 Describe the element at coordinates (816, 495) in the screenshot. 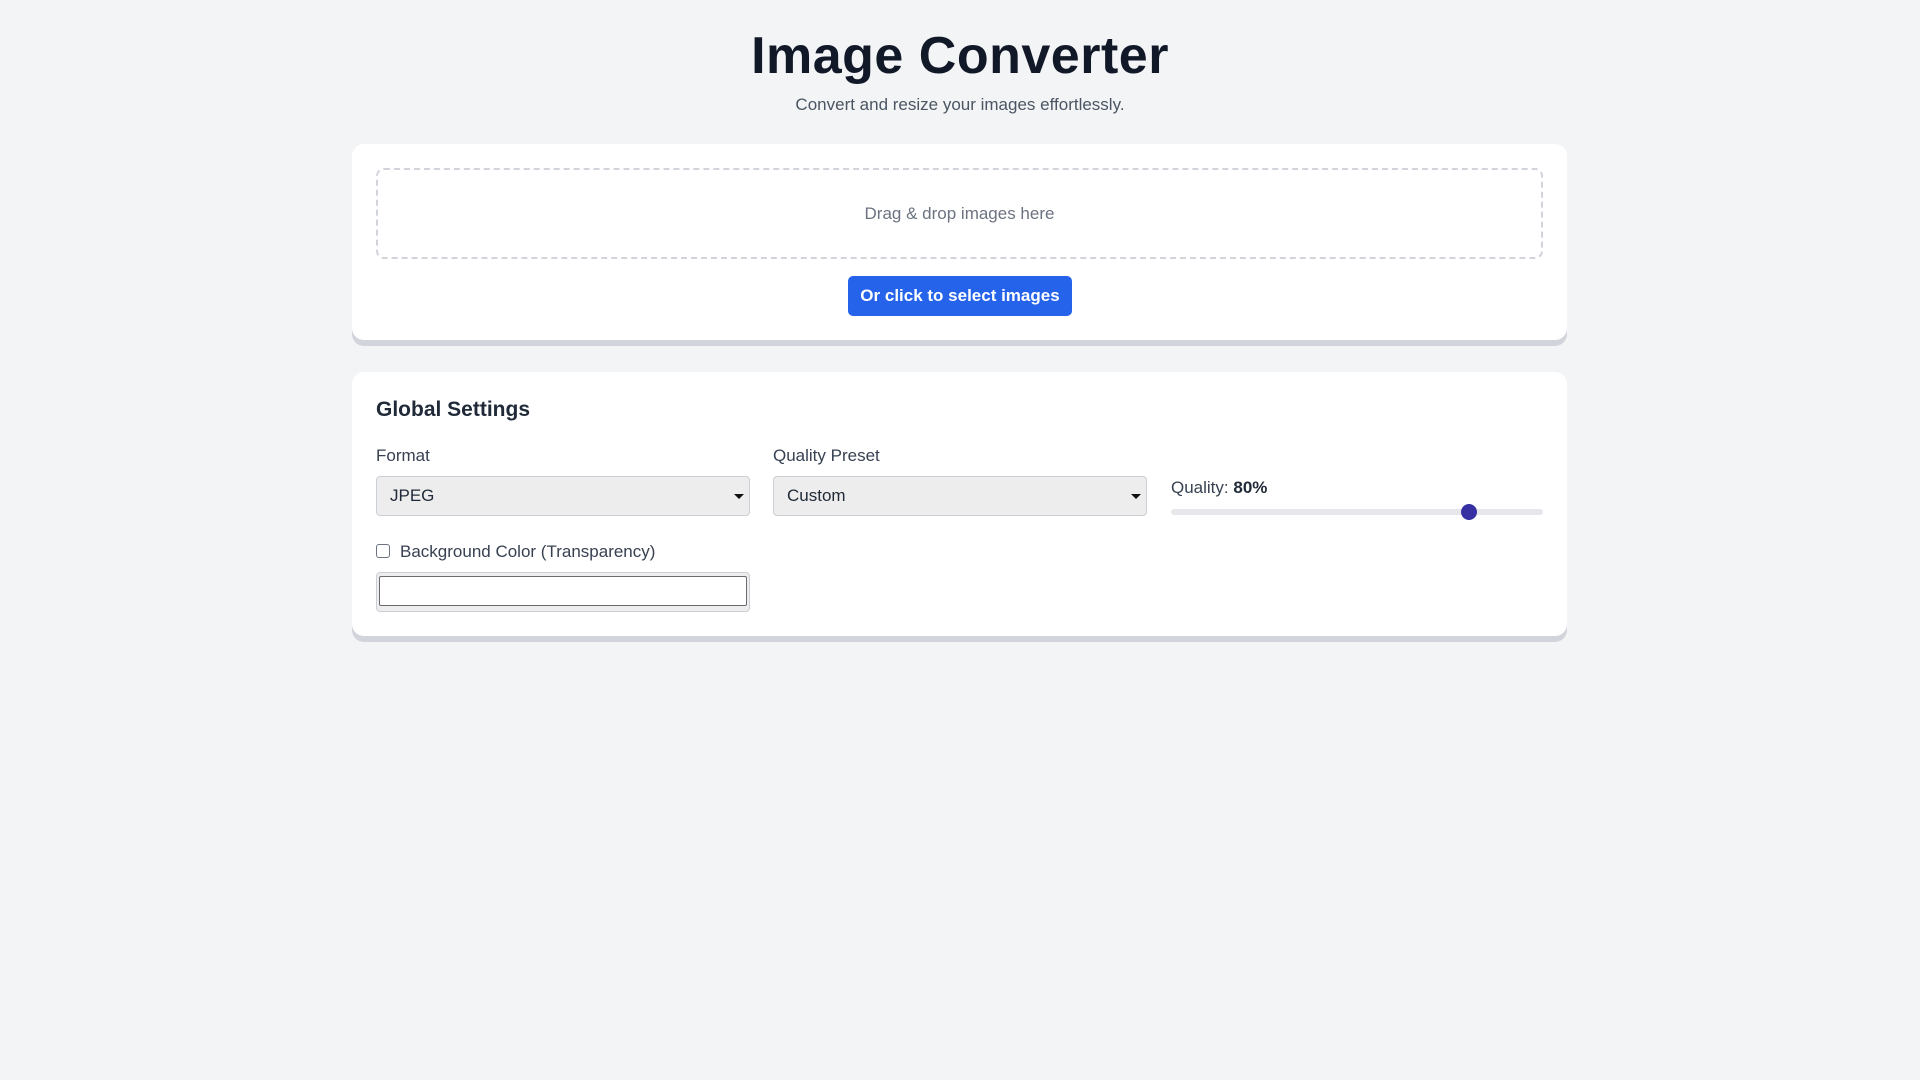

I see `quality-preset-select-value: Custom` at that location.